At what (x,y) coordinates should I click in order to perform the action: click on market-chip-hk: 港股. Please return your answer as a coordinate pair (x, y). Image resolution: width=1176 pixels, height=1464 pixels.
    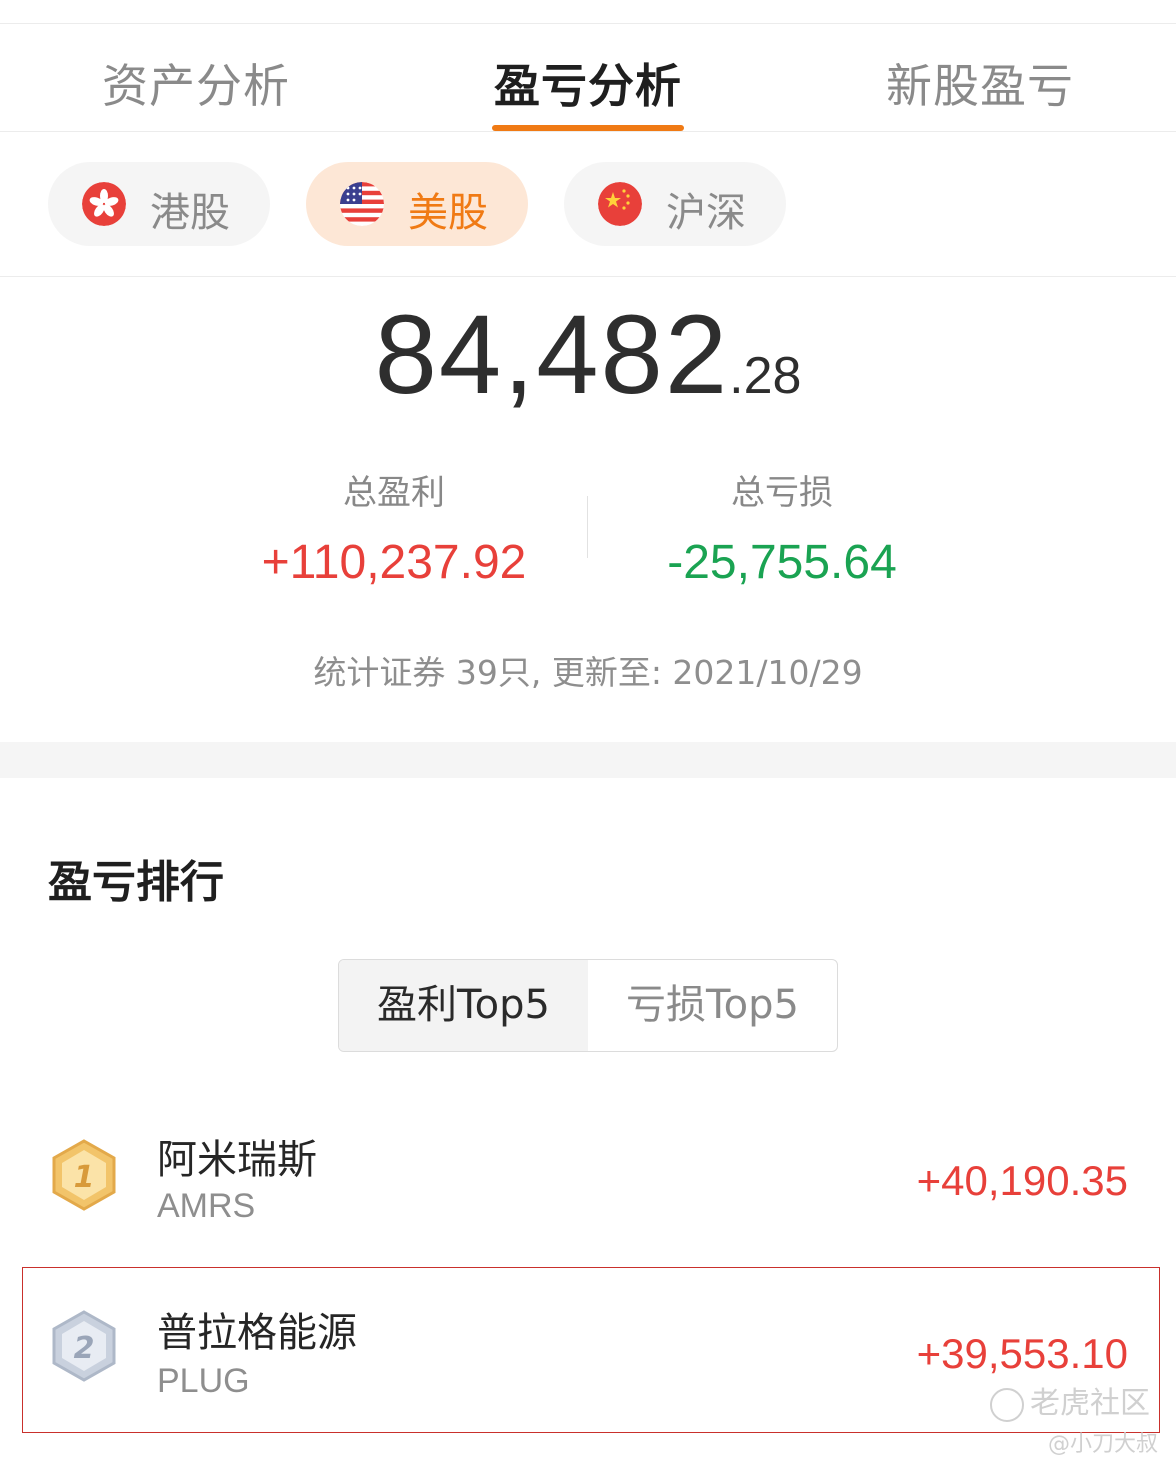
    Looking at the image, I should click on (159, 204).